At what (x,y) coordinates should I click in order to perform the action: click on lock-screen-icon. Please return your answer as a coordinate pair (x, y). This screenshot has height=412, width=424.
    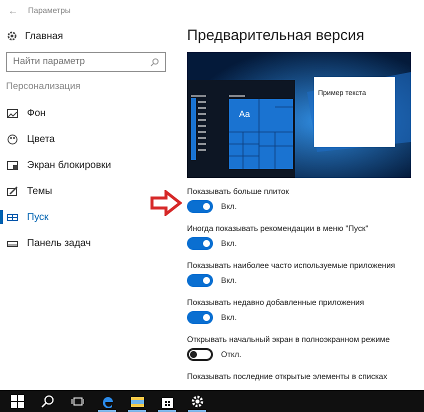
    Looking at the image, I should click on (12, 165).